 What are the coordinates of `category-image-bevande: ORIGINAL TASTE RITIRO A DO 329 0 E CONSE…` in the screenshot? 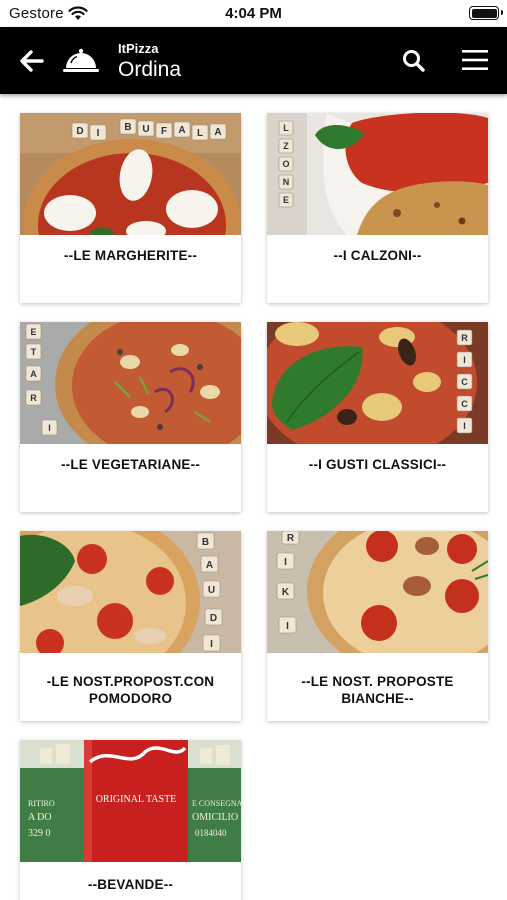 It's located at (130, 801).